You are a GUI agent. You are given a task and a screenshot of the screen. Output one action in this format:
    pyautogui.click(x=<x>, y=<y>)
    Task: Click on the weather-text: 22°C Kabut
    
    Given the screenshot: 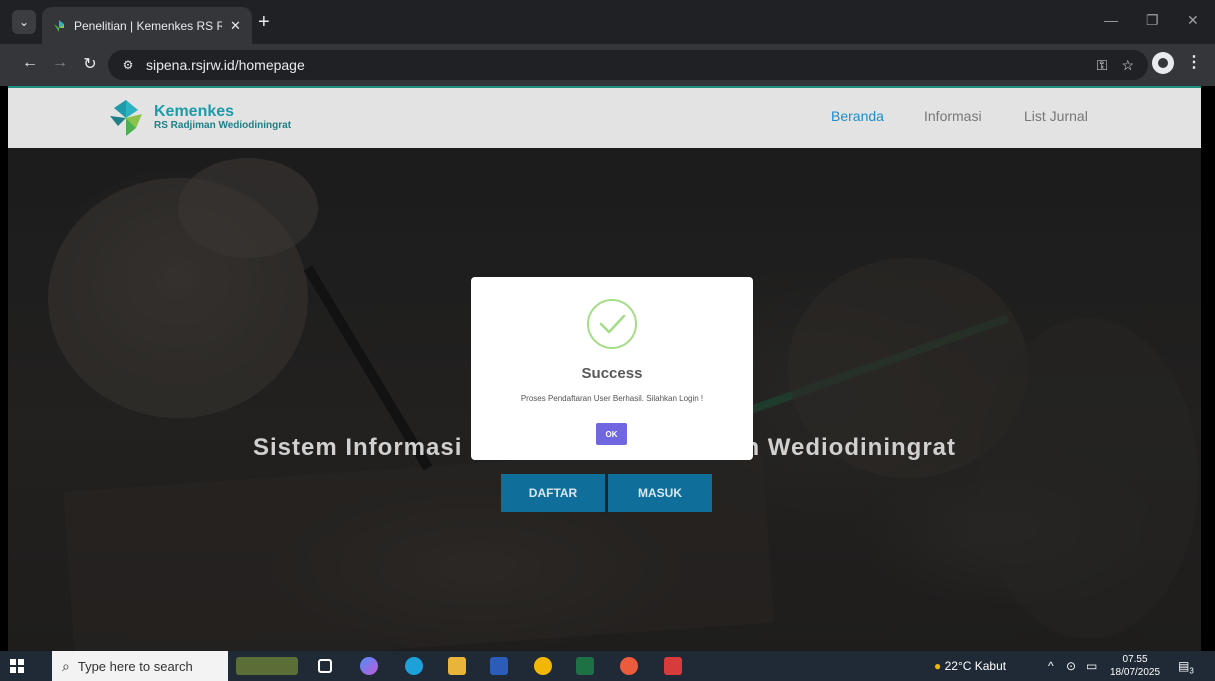 What is the action you would take?
    pyautogui.click(x=975, y=666)
    